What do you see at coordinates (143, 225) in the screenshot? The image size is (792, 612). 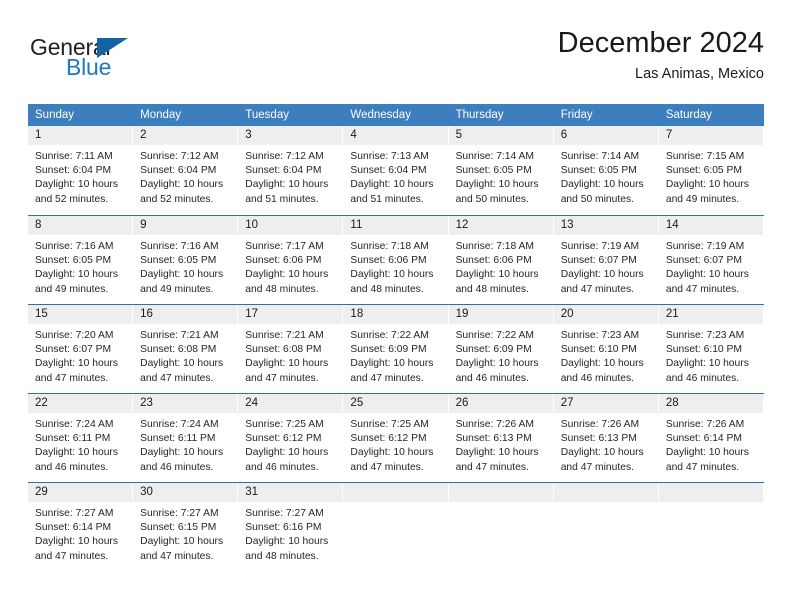 I see `day-number: 9` at bounding box center [143, 225].